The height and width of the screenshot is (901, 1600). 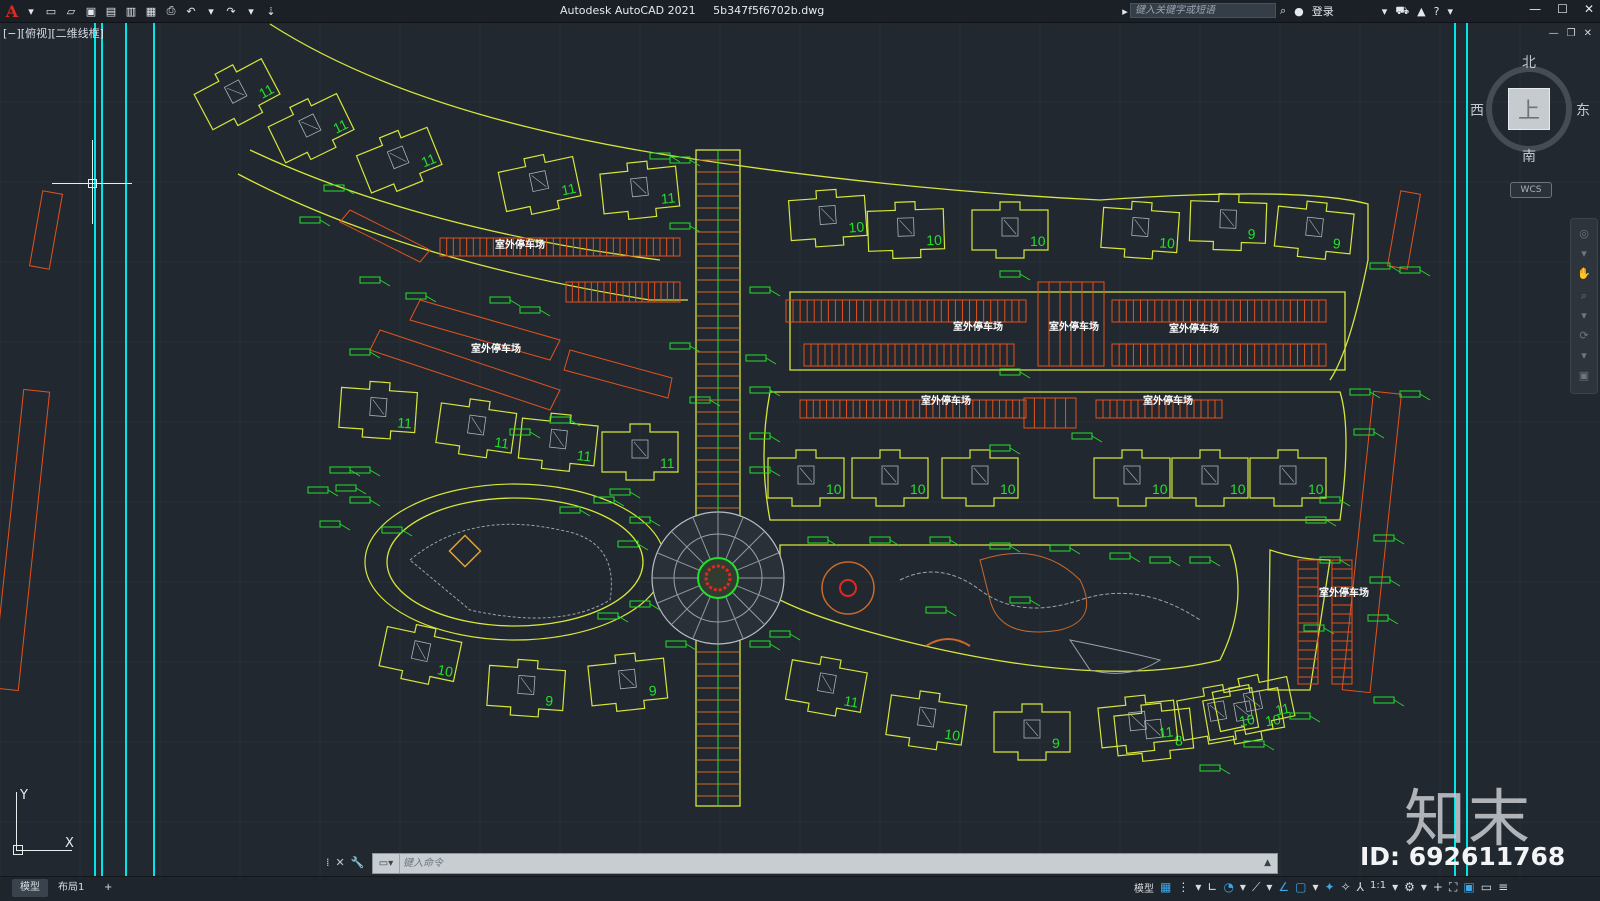 I want to click on drawing-close-icon: ✕, so click(x=1588, y=33).